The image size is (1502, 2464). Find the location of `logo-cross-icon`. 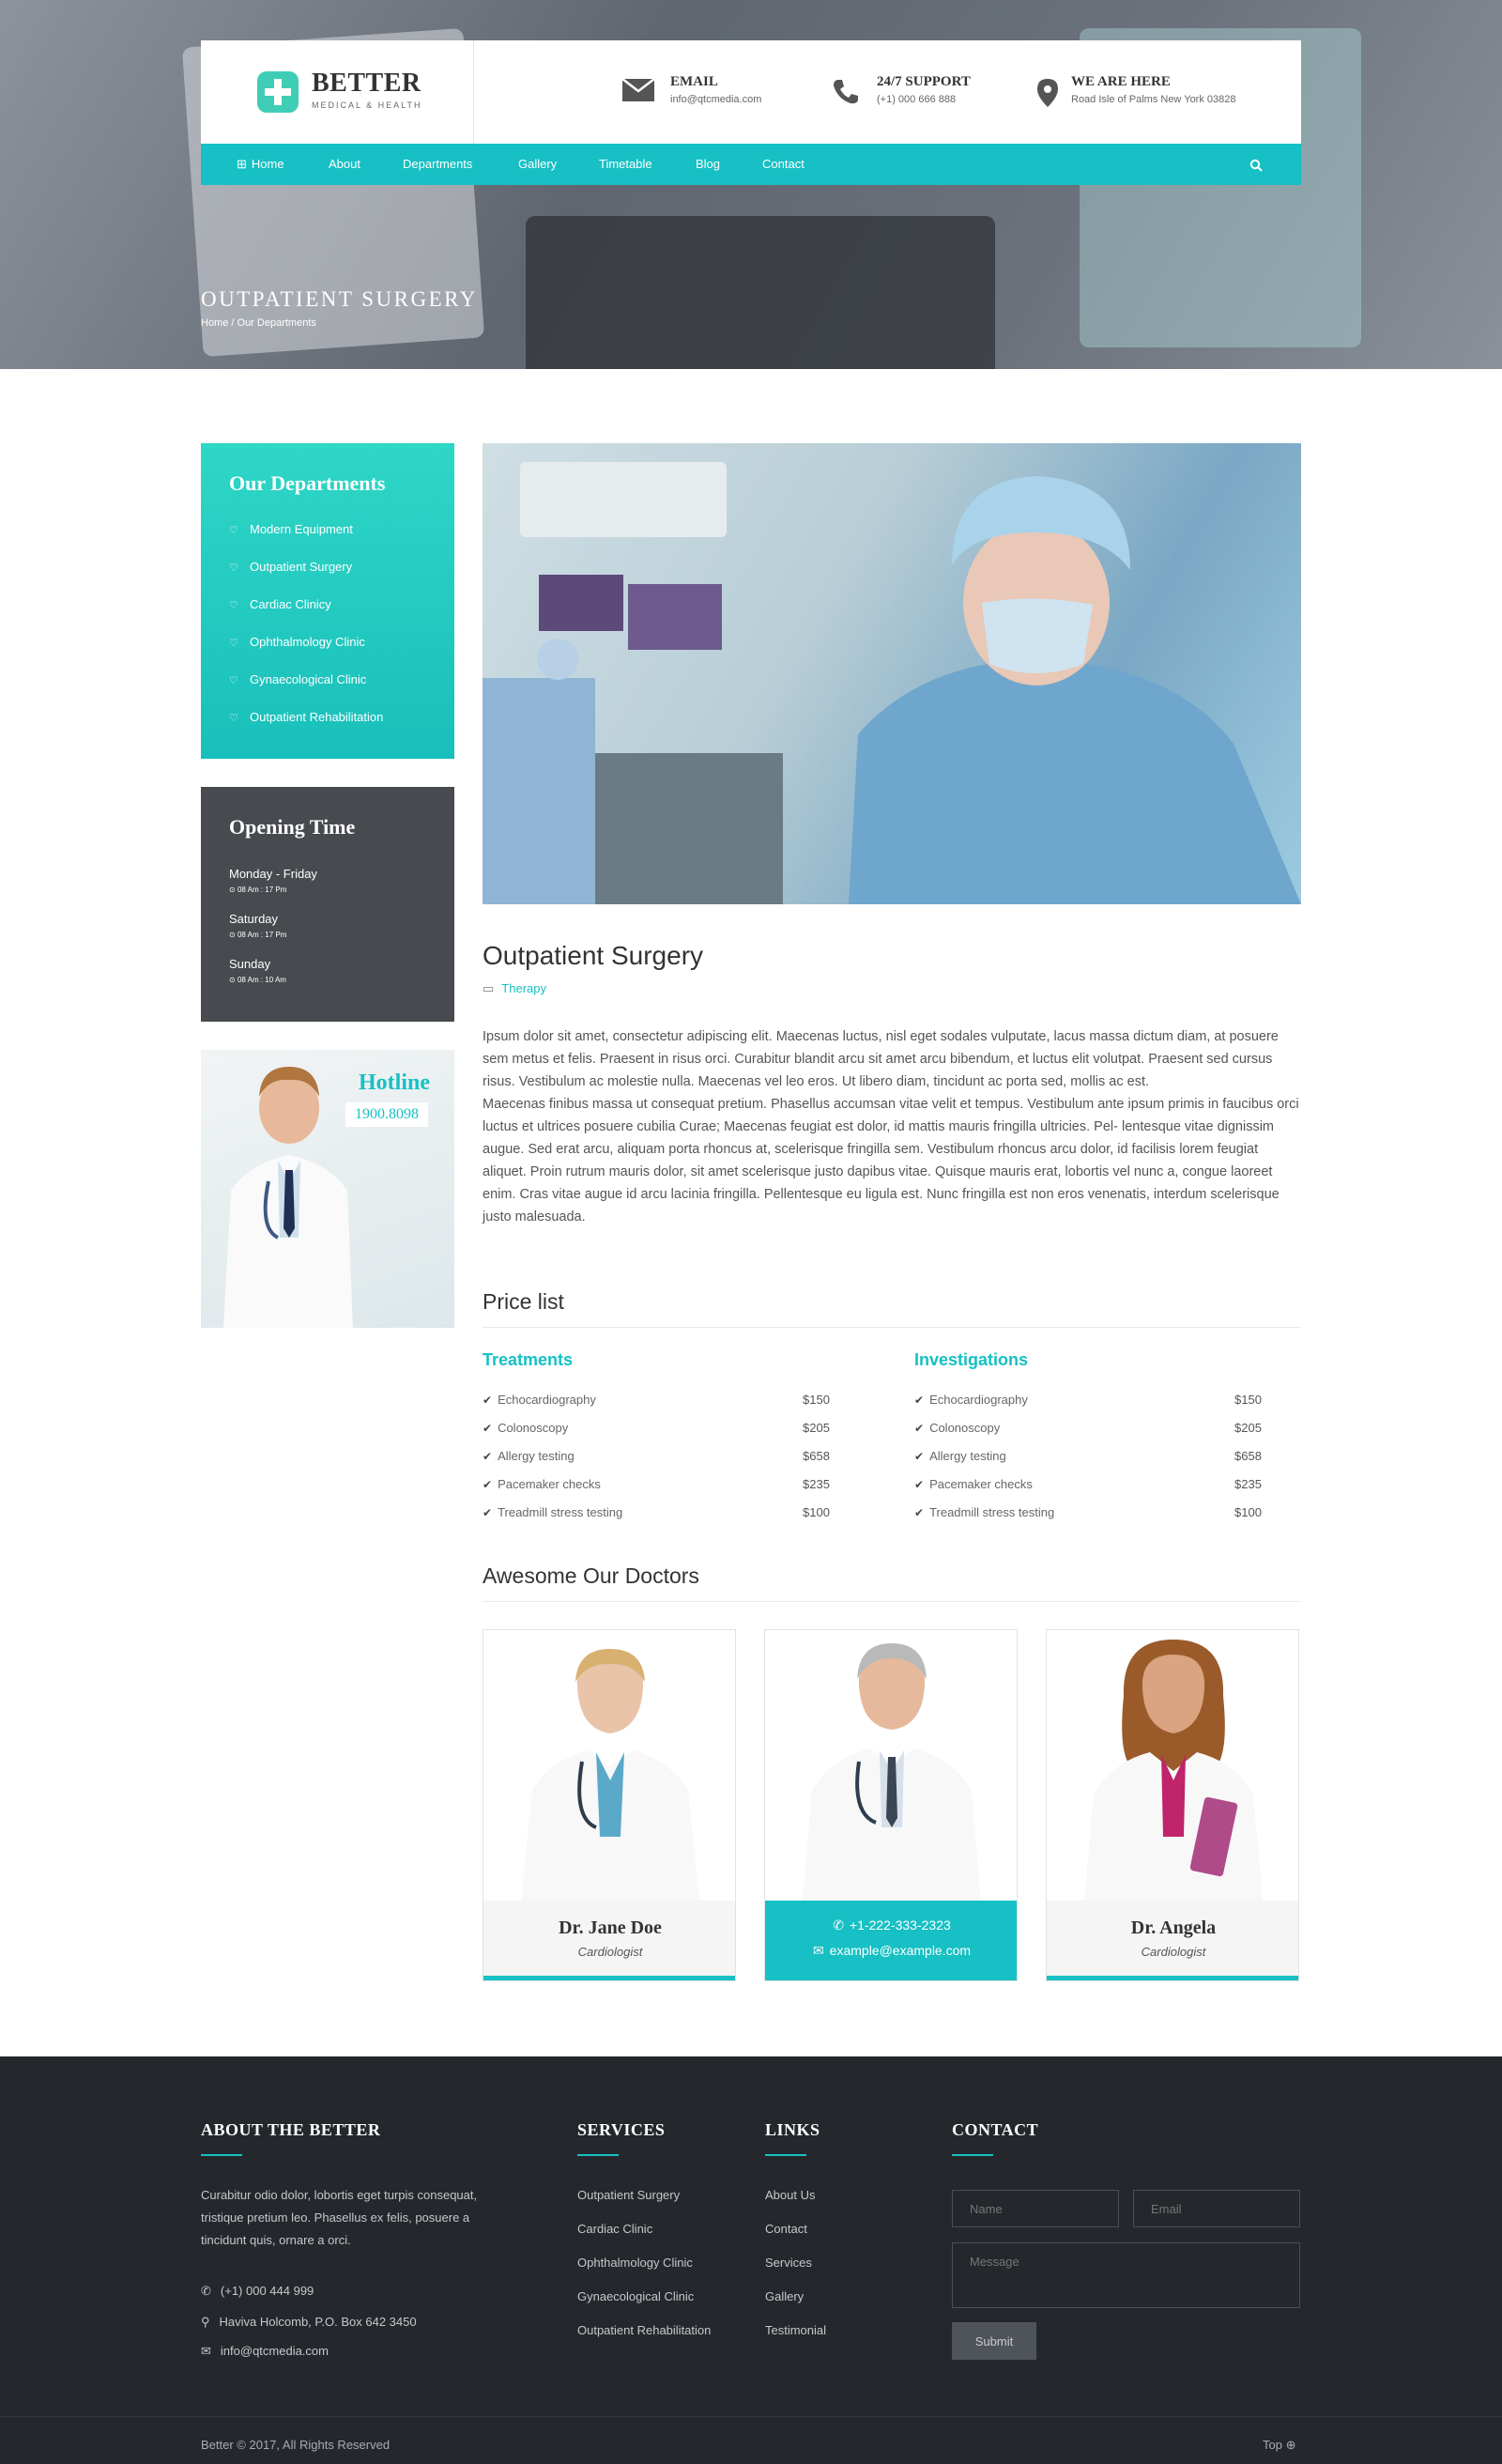

logo-cross-icon is located at coordinates (278, 92).